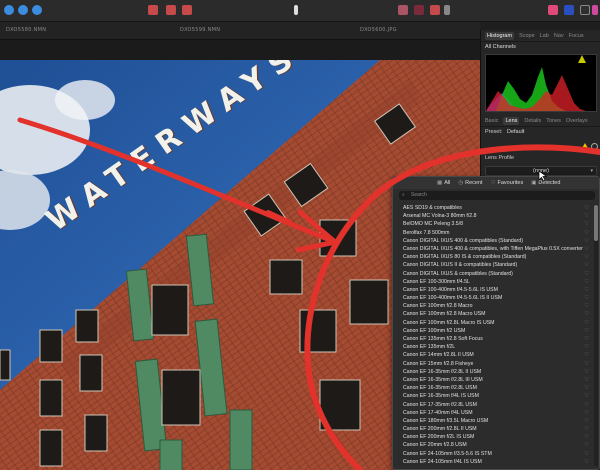 The height and width of the screenshot is (470, 600). What do you see at coordinates (553, 10) in the screenshot?
I see `layers-icon` at bounding box center [553, 10].